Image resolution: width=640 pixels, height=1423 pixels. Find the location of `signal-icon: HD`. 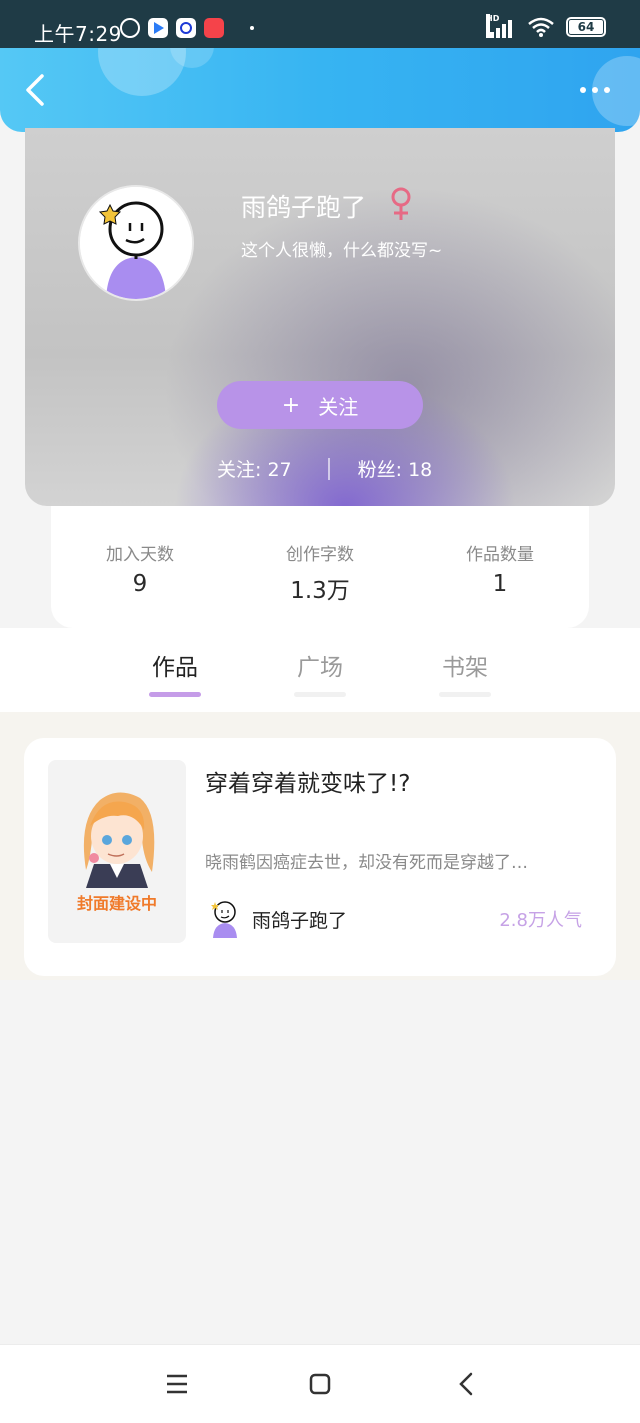

signal-icon: HD is located at coordinates (501, 26).